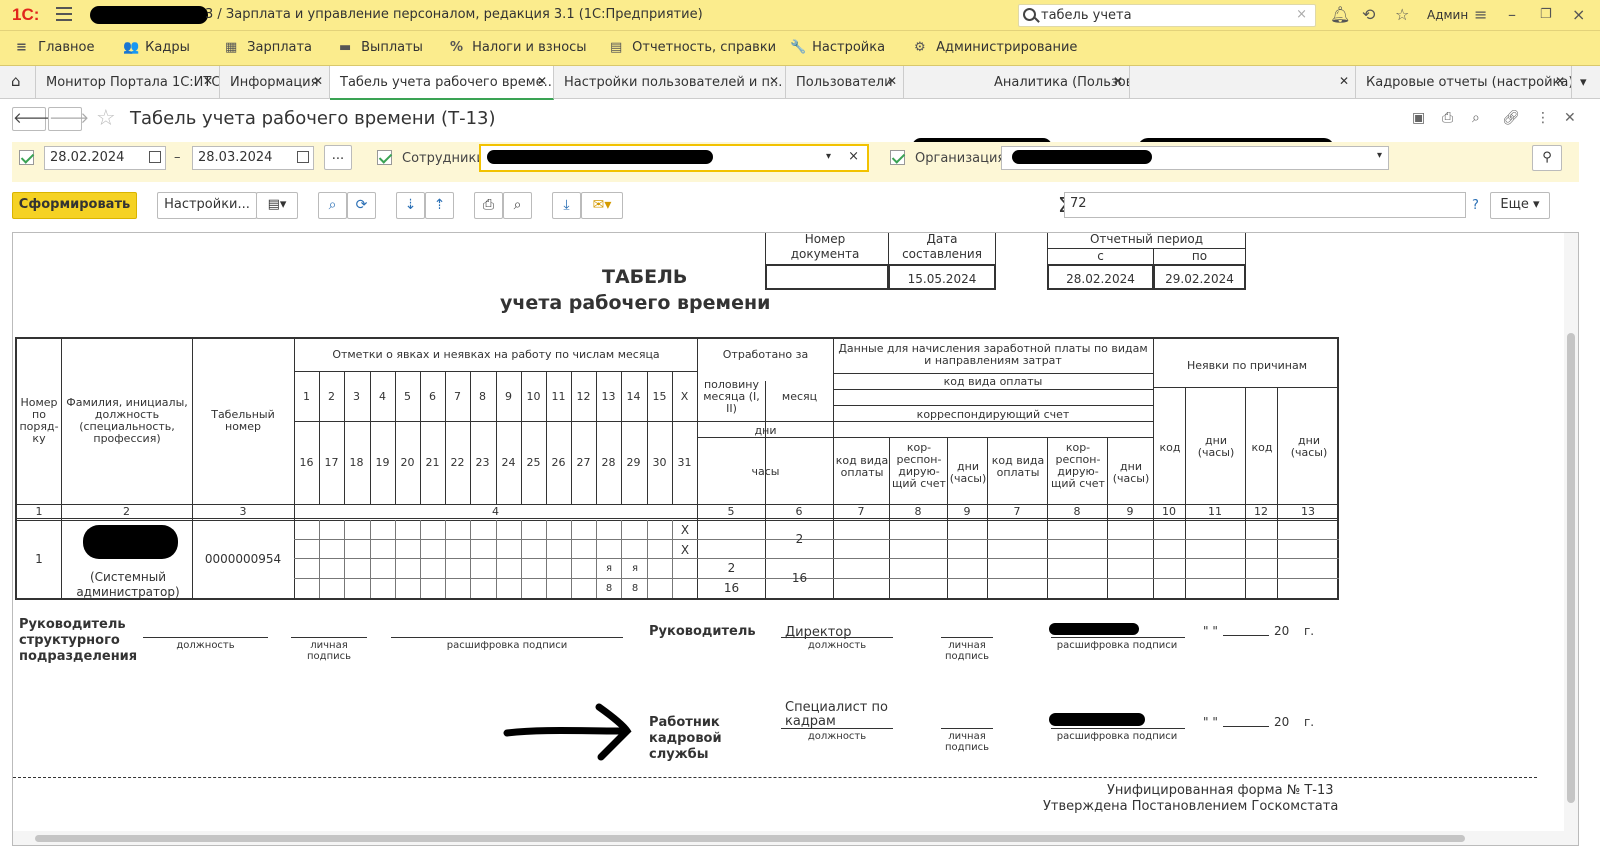  Describe the element at coordinates (853, 156) in the screenshot. I see `clear-field-icon: ×` at that location.